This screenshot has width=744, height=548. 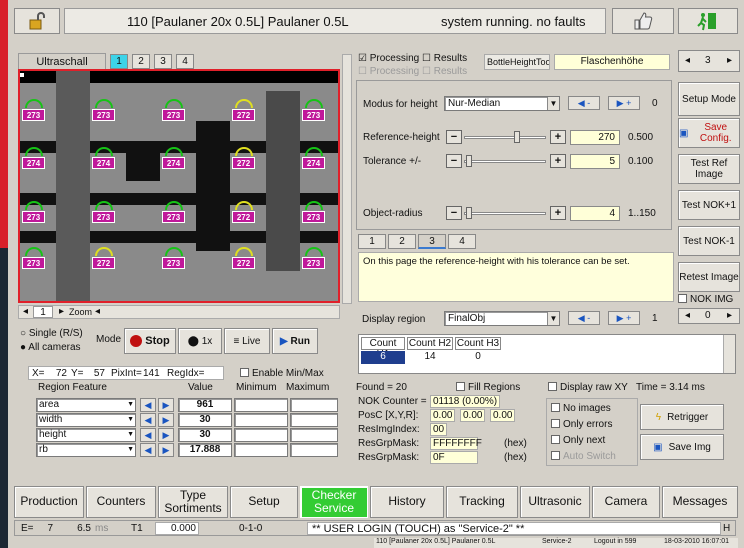 I want to click on display-region-select: FinalObj ▼, so click(x=502, y=318).